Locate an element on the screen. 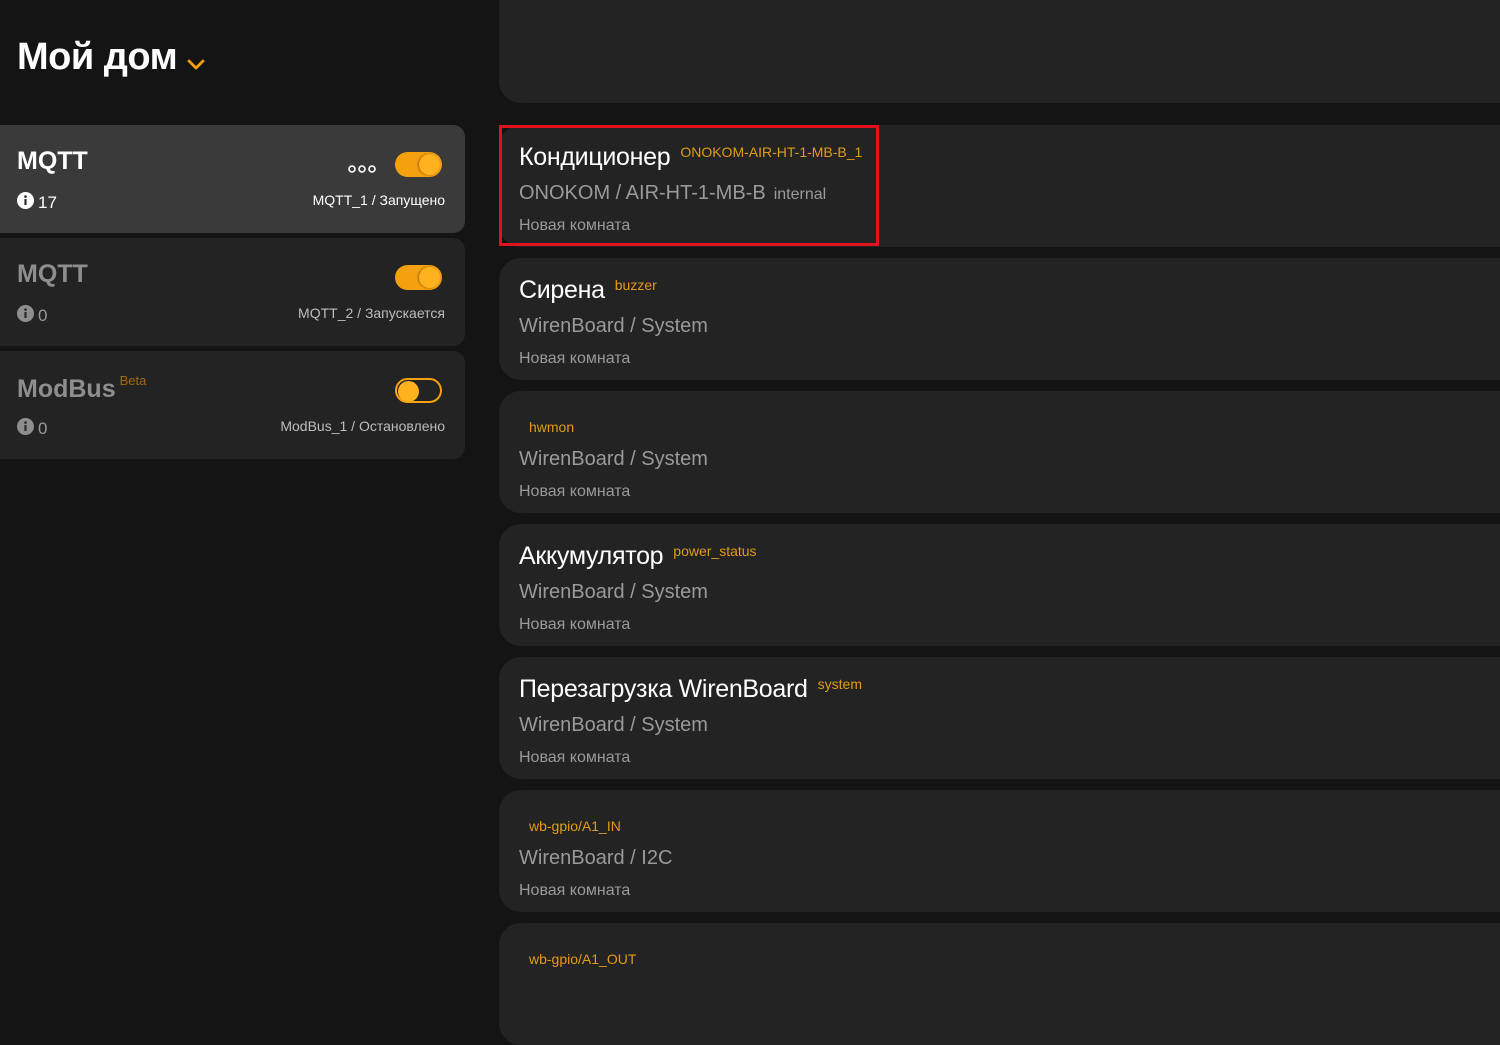  selection-highlight is located at coordinates (689, 185).